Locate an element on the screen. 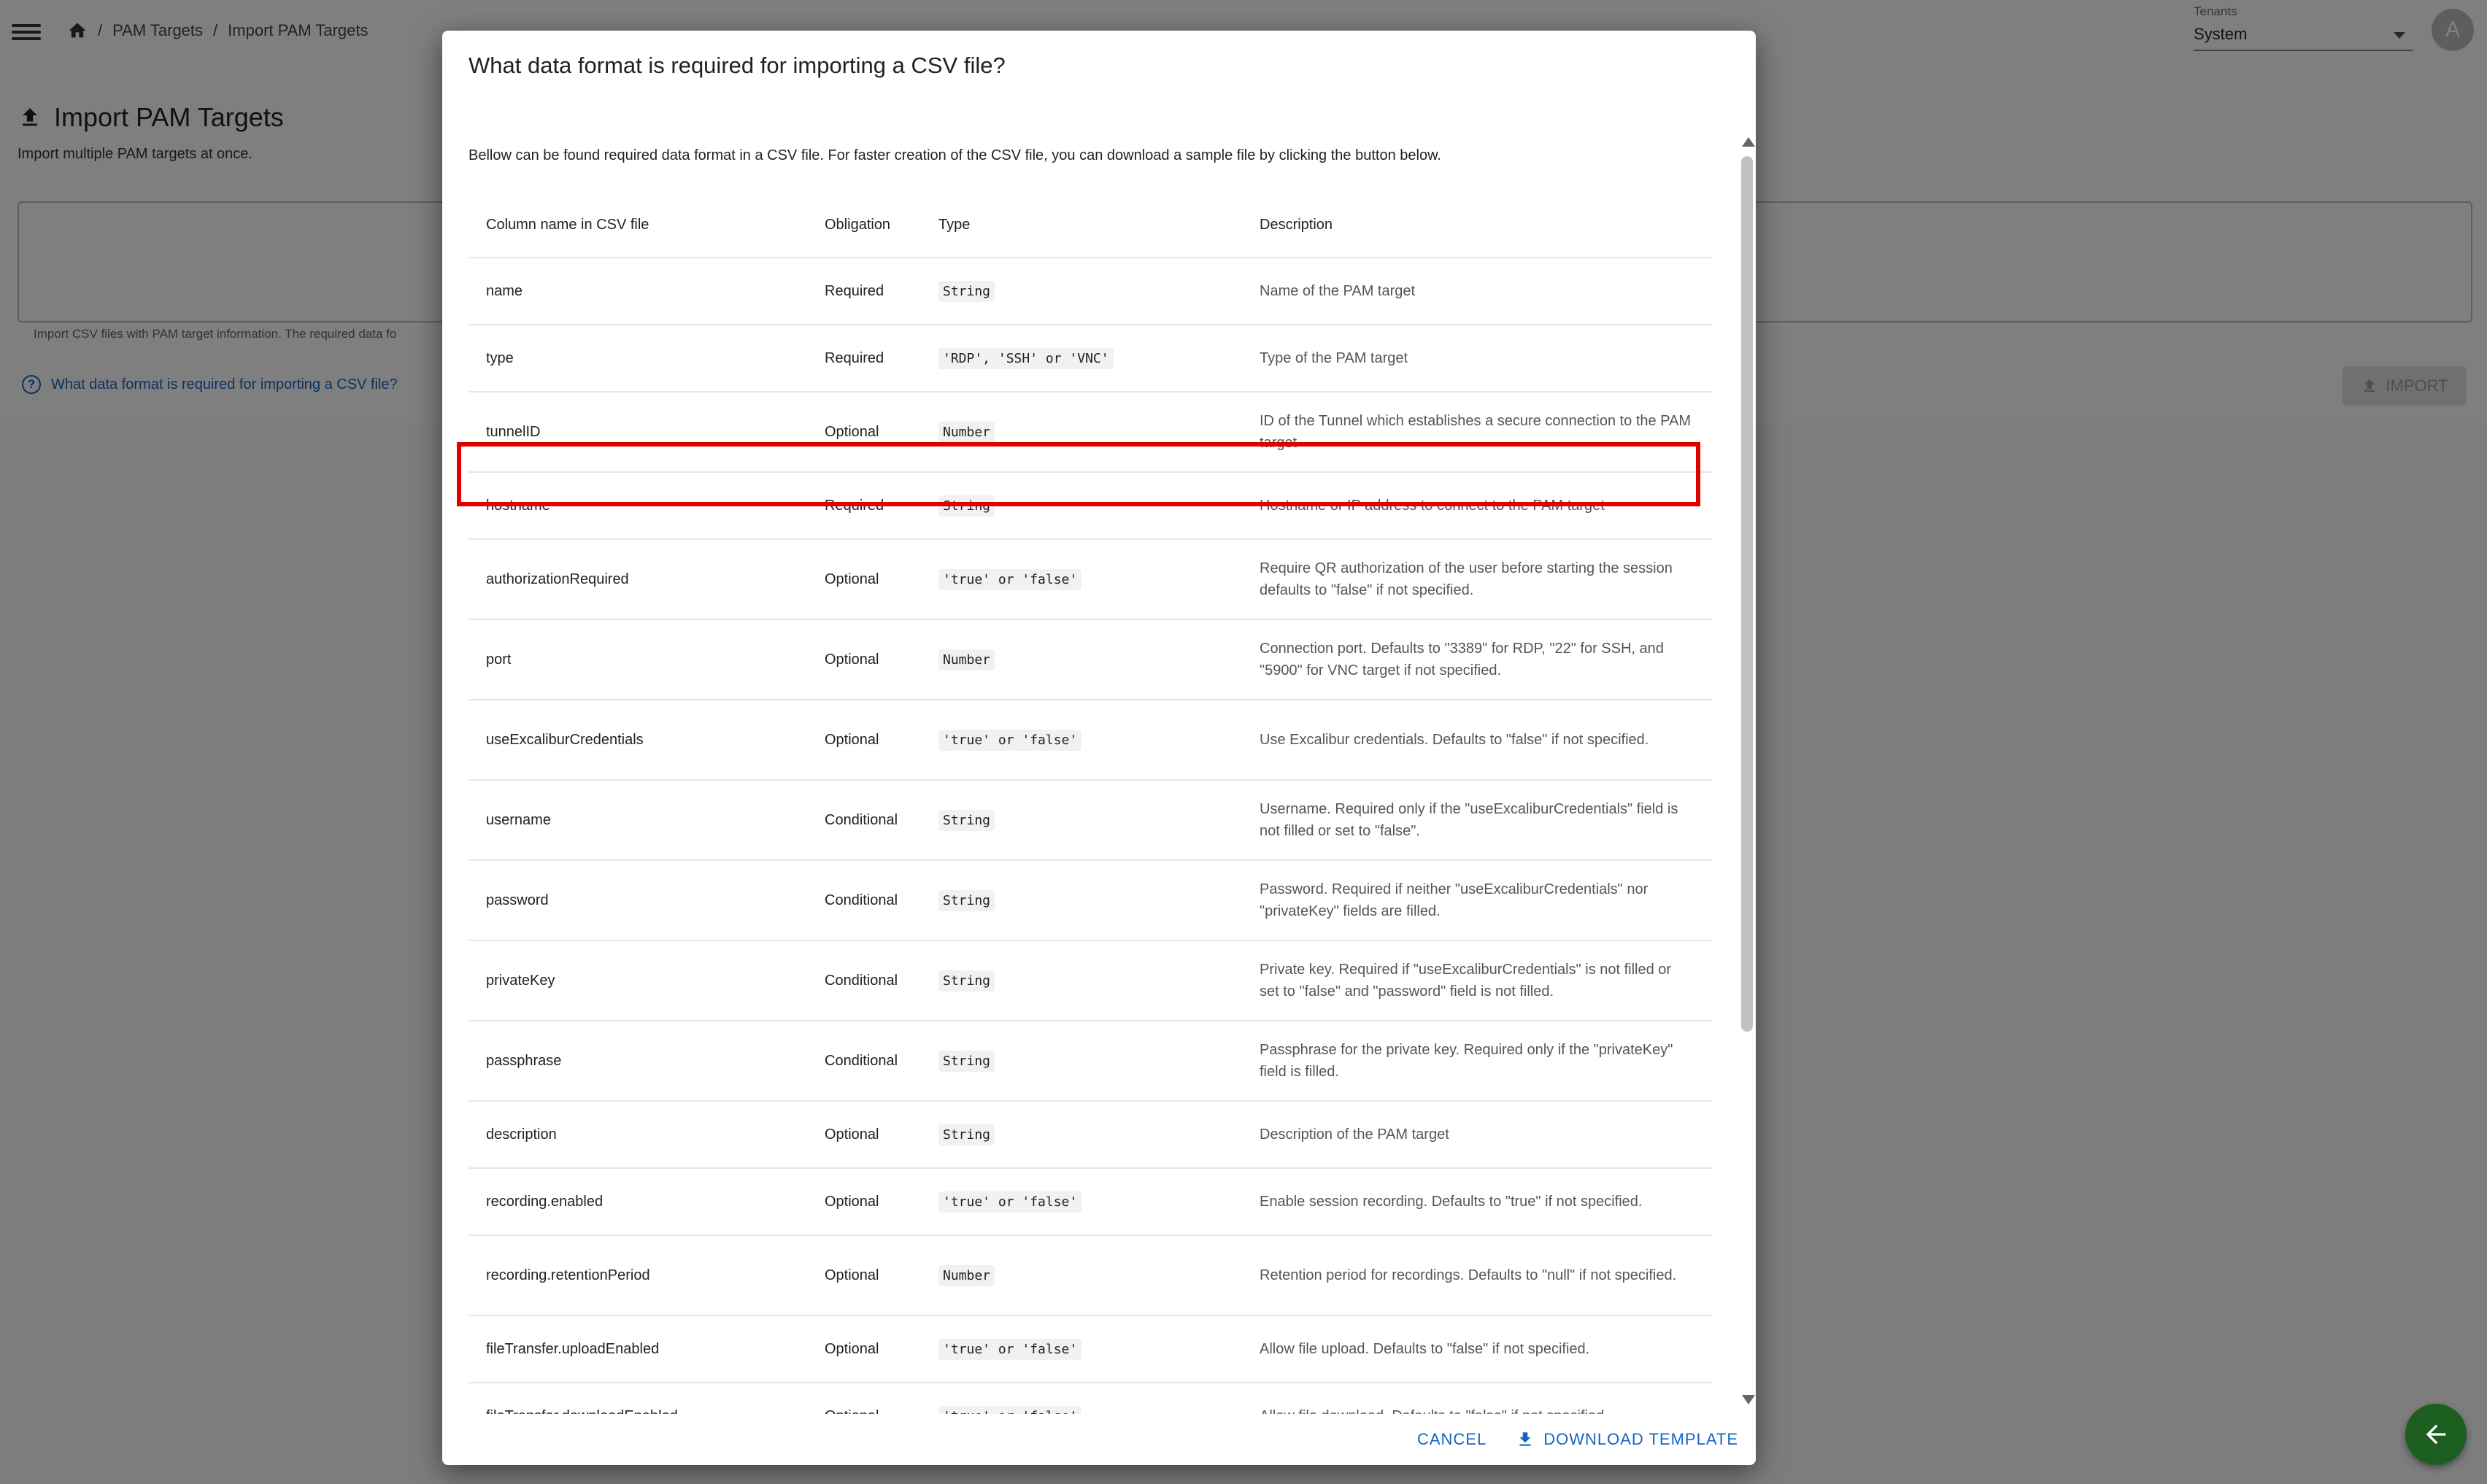  cell-column-name: tunnelID is located at coordinates (638, 433).